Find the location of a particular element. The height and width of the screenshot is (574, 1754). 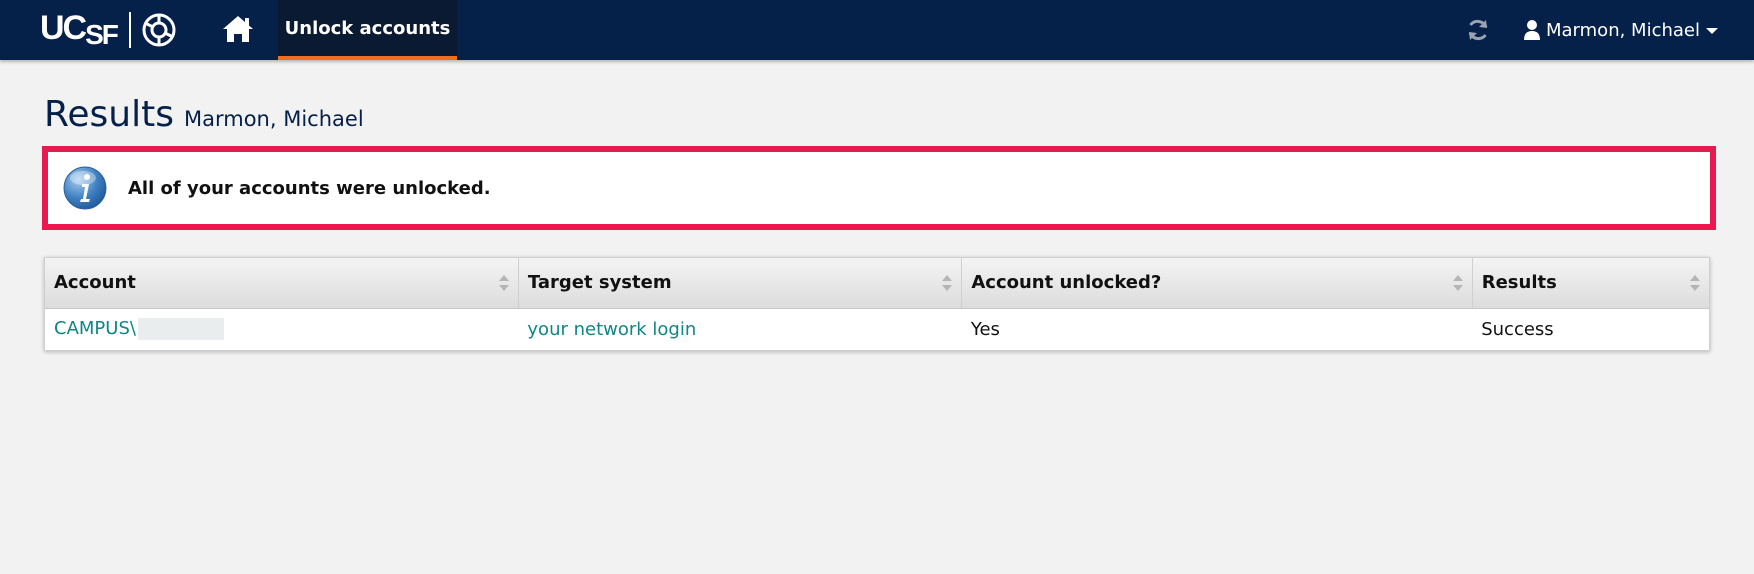

tab-unlock-accounts-label: Unlock accounts is located at coordinates (367, 28).